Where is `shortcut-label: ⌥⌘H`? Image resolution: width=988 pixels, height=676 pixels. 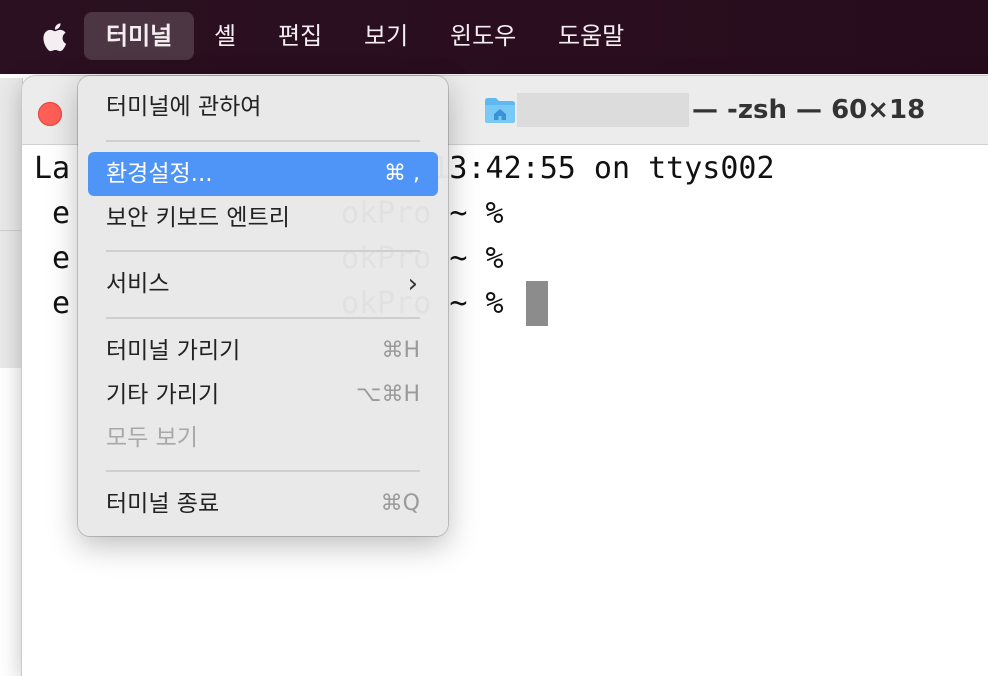
shortcut-label: ⌥⌘H is located at coordinates (388, 394).